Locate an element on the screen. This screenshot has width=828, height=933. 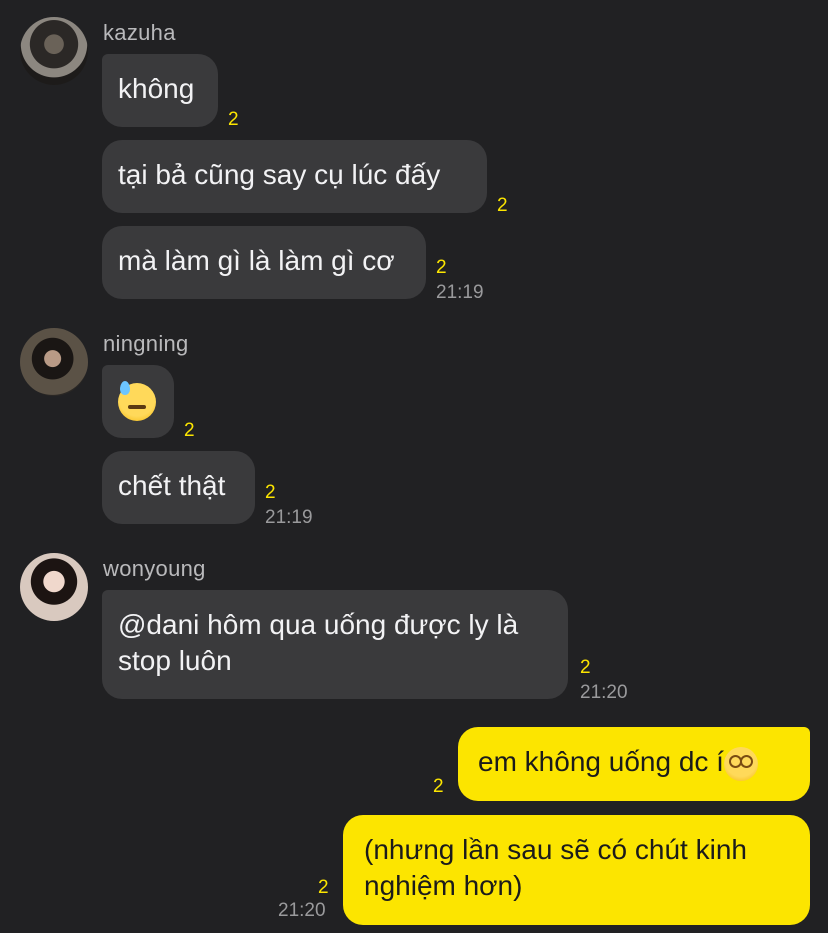
message-bubble: @dani hôm qua uống được ly là stop luôn is located at coordinates (335, 644).